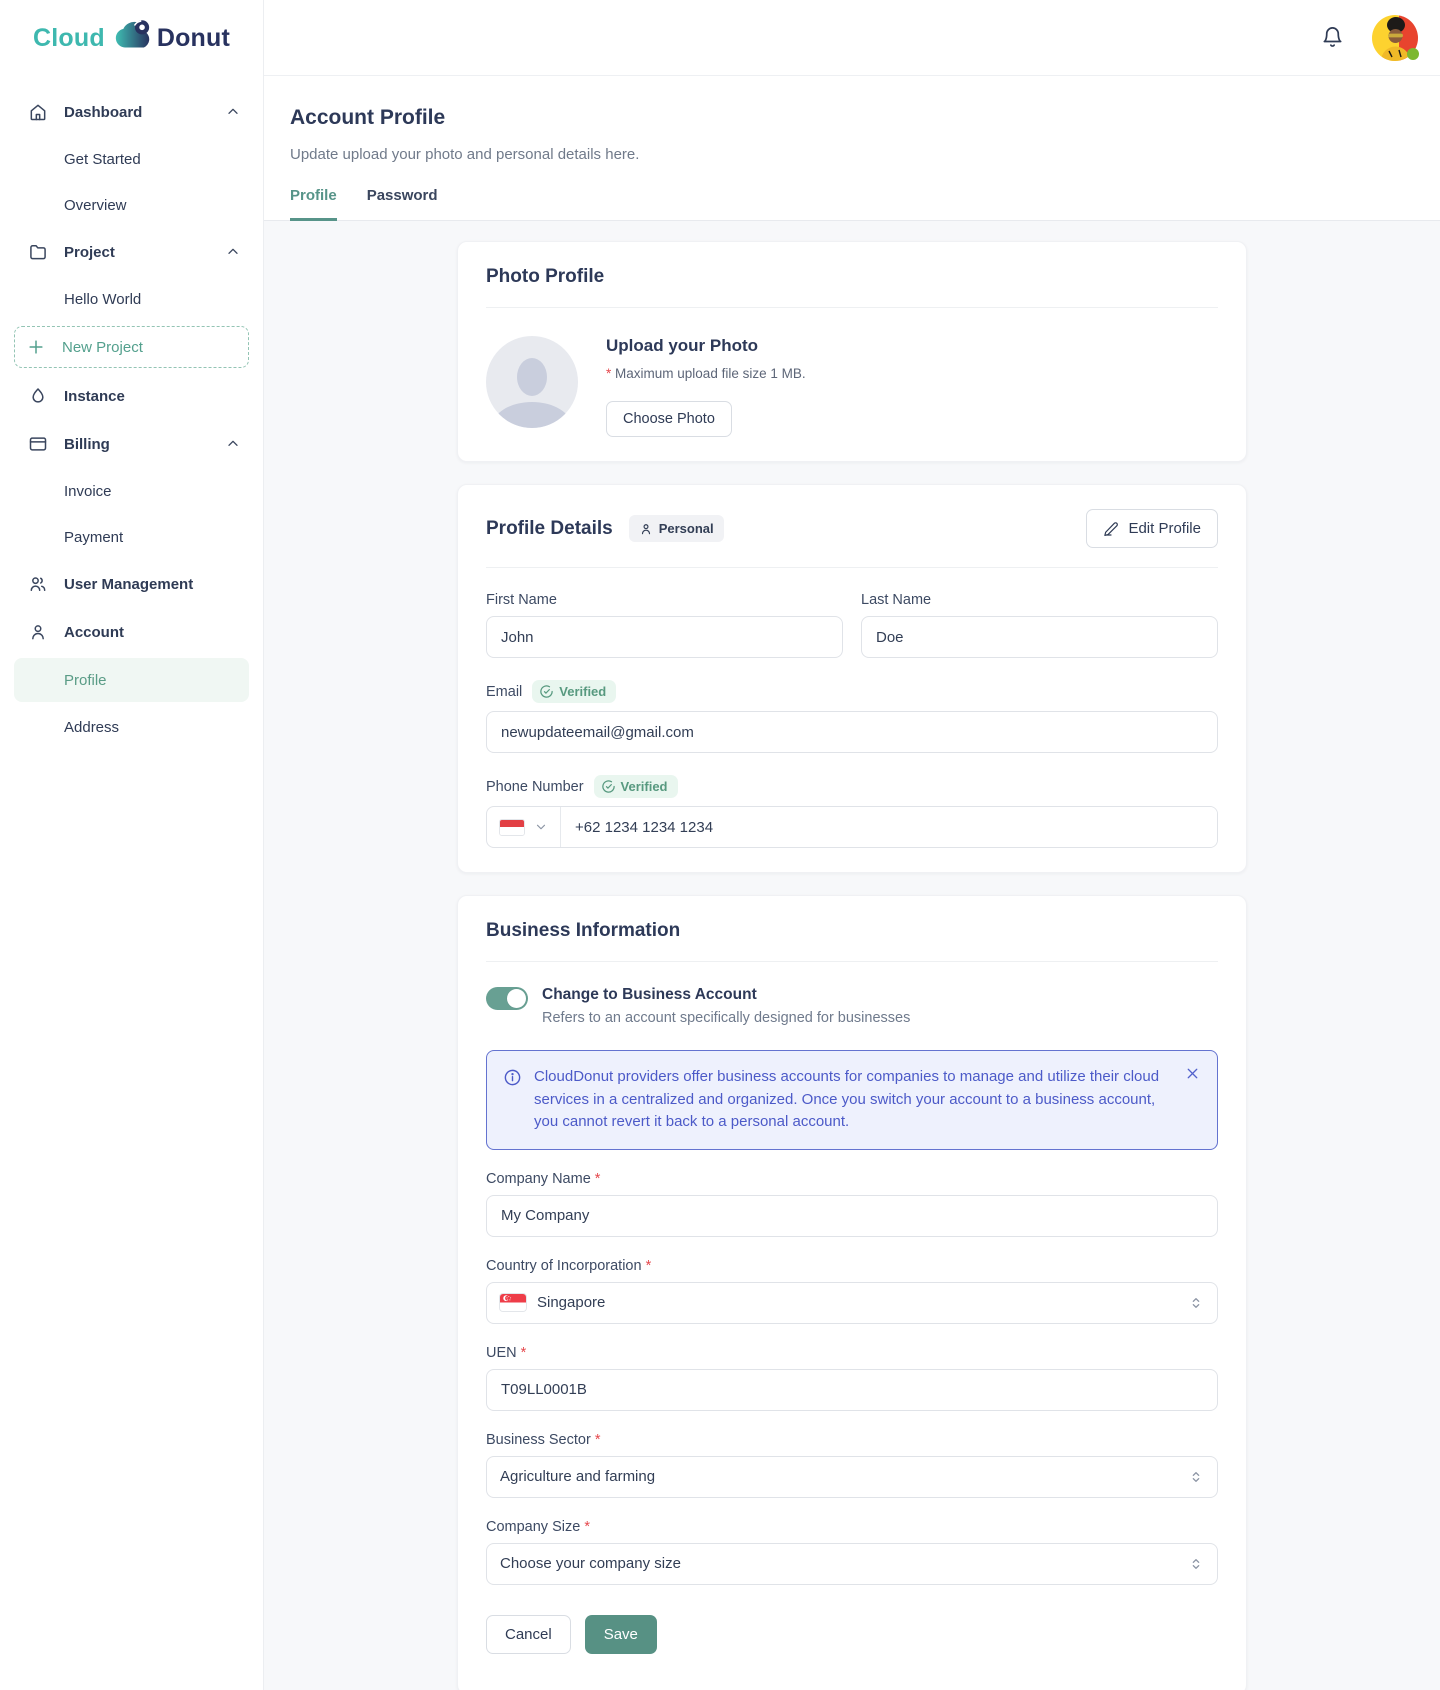 The image size is (1440, 1690). Describe the element at coordinates (521, 600) in the screenshot. I see `first-name-label: First Name` at that location.